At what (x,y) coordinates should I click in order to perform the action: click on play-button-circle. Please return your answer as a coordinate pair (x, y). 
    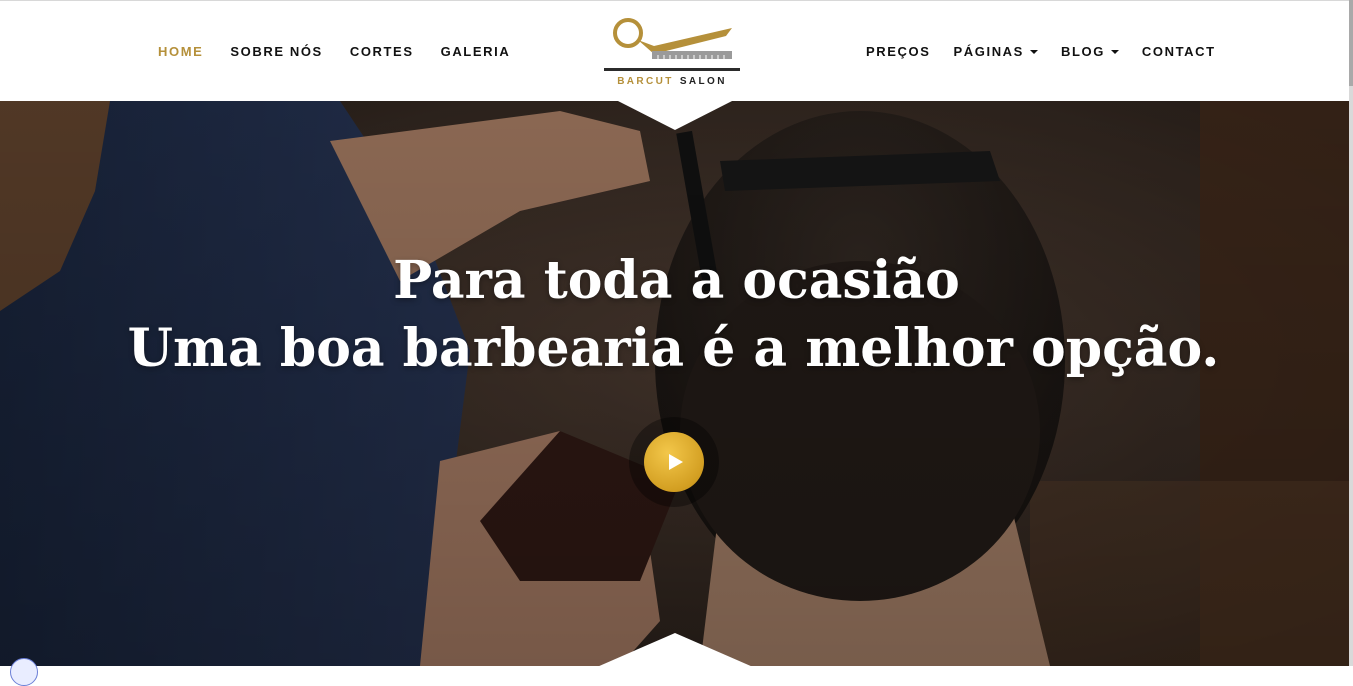
    Looking at the image, I should click on (674, 462).